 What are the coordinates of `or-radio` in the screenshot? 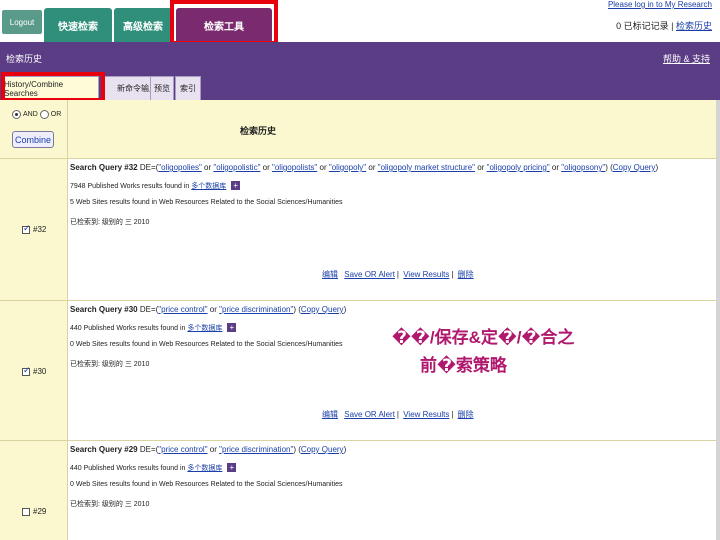 It's located at (44, 114).